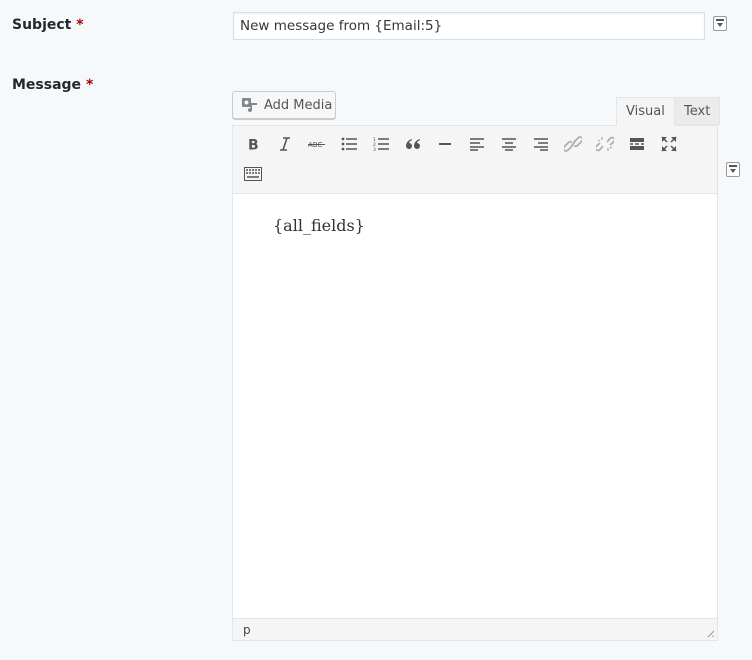 The height and width of the screenshot is (660, 752). I want to click on align-left-icon, so click(477, 144).